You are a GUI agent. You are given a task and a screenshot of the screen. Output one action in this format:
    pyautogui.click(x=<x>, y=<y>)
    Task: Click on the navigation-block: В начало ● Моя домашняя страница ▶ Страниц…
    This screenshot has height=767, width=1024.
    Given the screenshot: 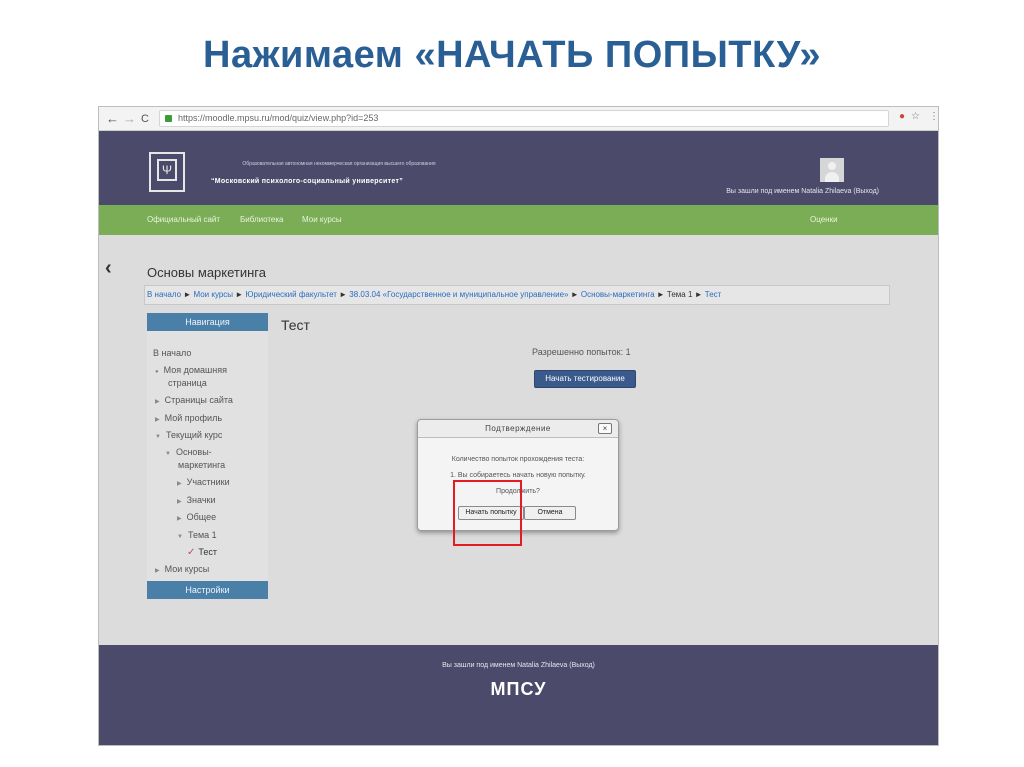 What is the action you would take?
    pyautogui.click(x=207, y=456)
    